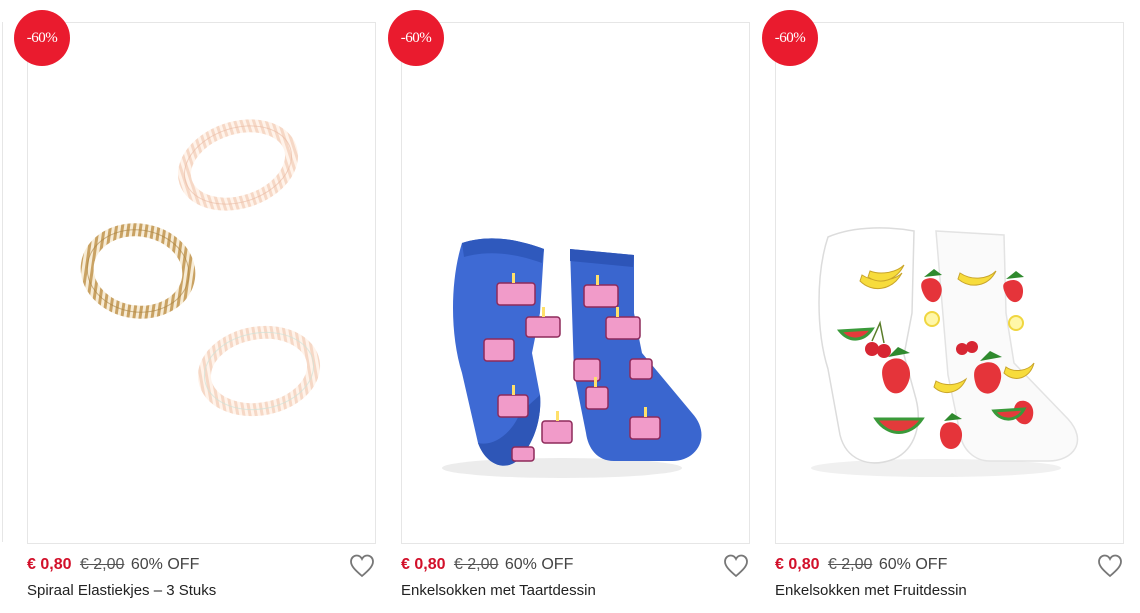 The height and width of the screenshot is (613, 1140). I want to click on product-title: Enkelsokken met Fruitdessin, so click(871, 590).